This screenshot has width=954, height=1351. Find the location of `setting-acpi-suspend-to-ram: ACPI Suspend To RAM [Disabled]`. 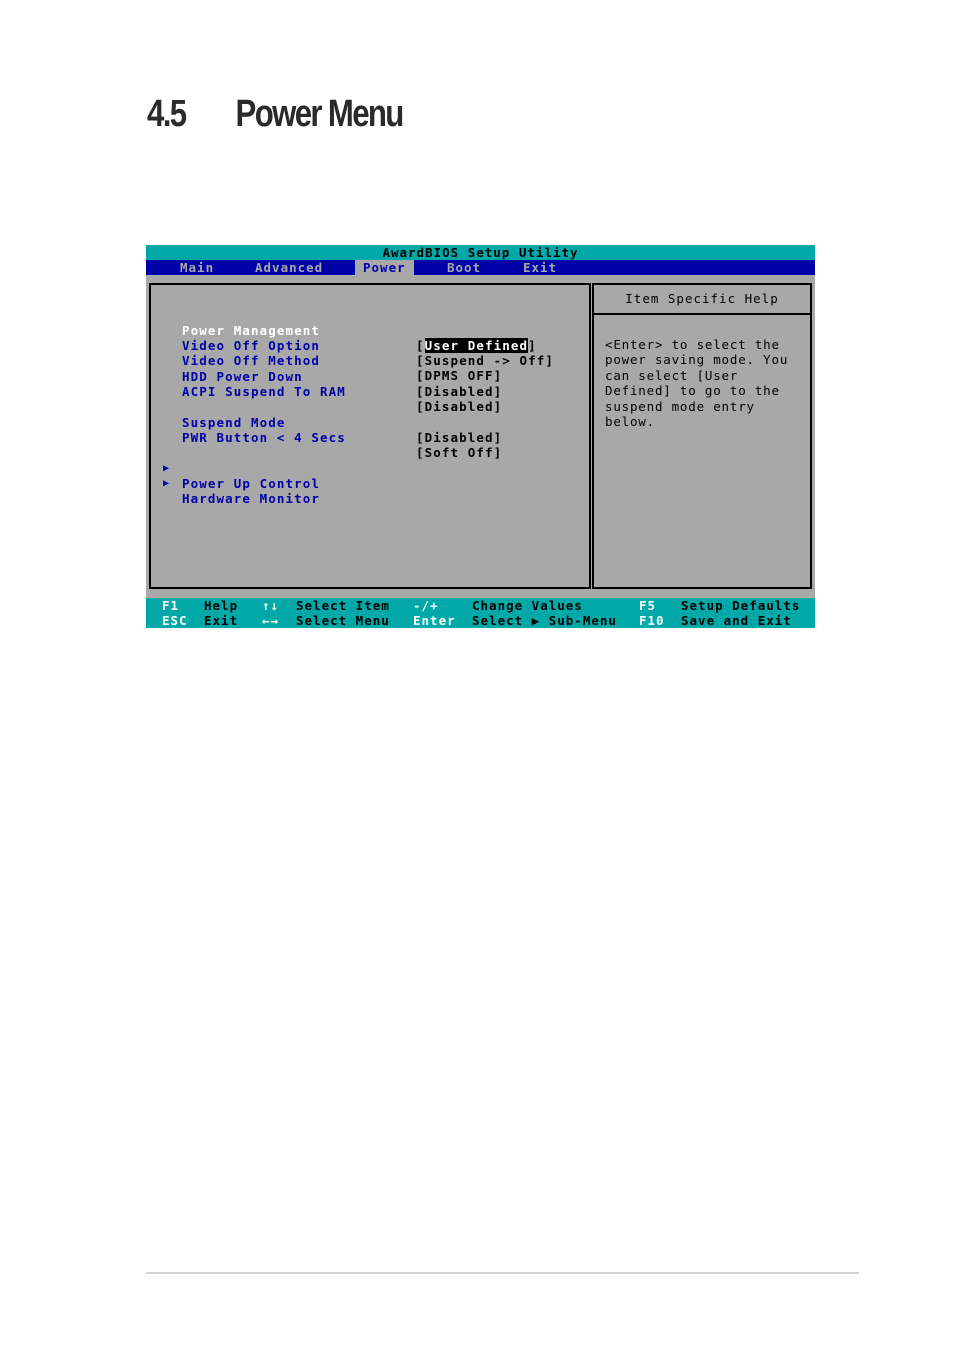

setting-acpi-suspend-to-ram: ACPI Suspend To RAM [Disabled] is located at coordinates (326, 391).